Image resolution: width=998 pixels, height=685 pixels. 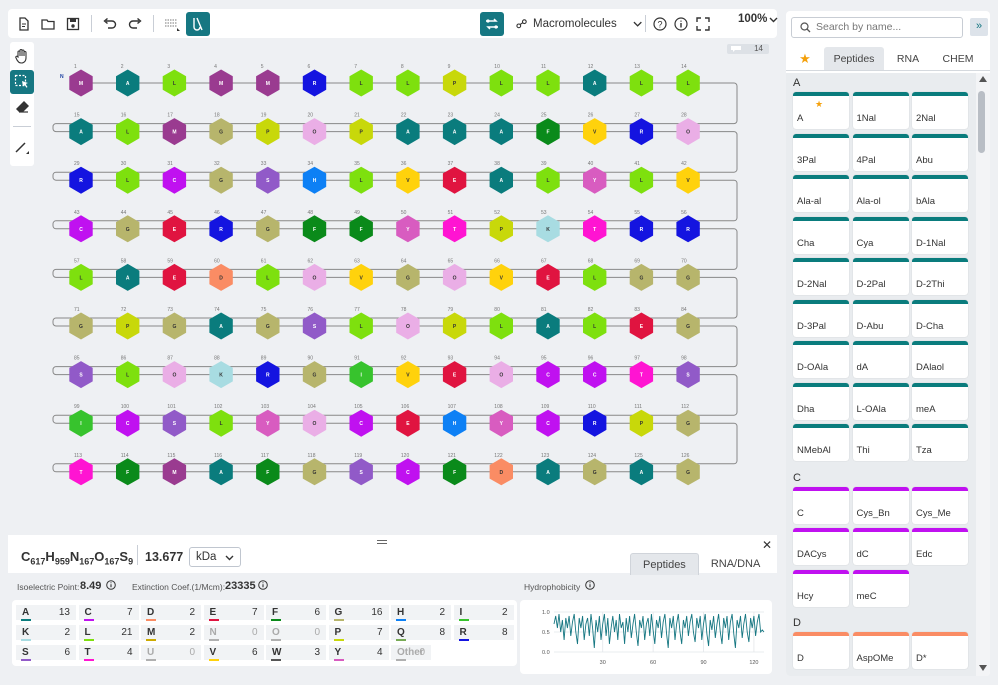 What do you see at coordinates (174, 274) in the screenshot?
I see `monomer-E: E59` at bounding box center [174, 274].